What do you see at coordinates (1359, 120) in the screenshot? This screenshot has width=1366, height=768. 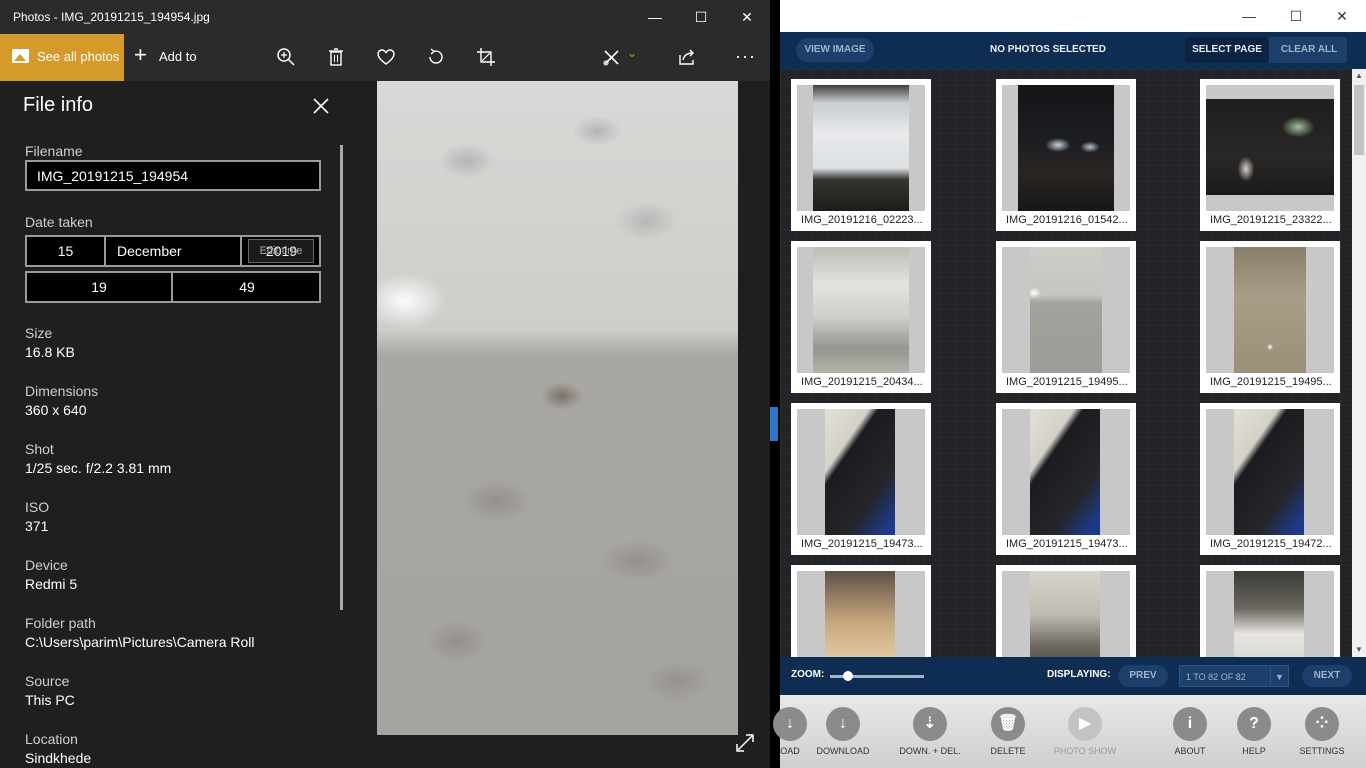 I see `scrollbar-thumb` at bounding box center [1359, 120].